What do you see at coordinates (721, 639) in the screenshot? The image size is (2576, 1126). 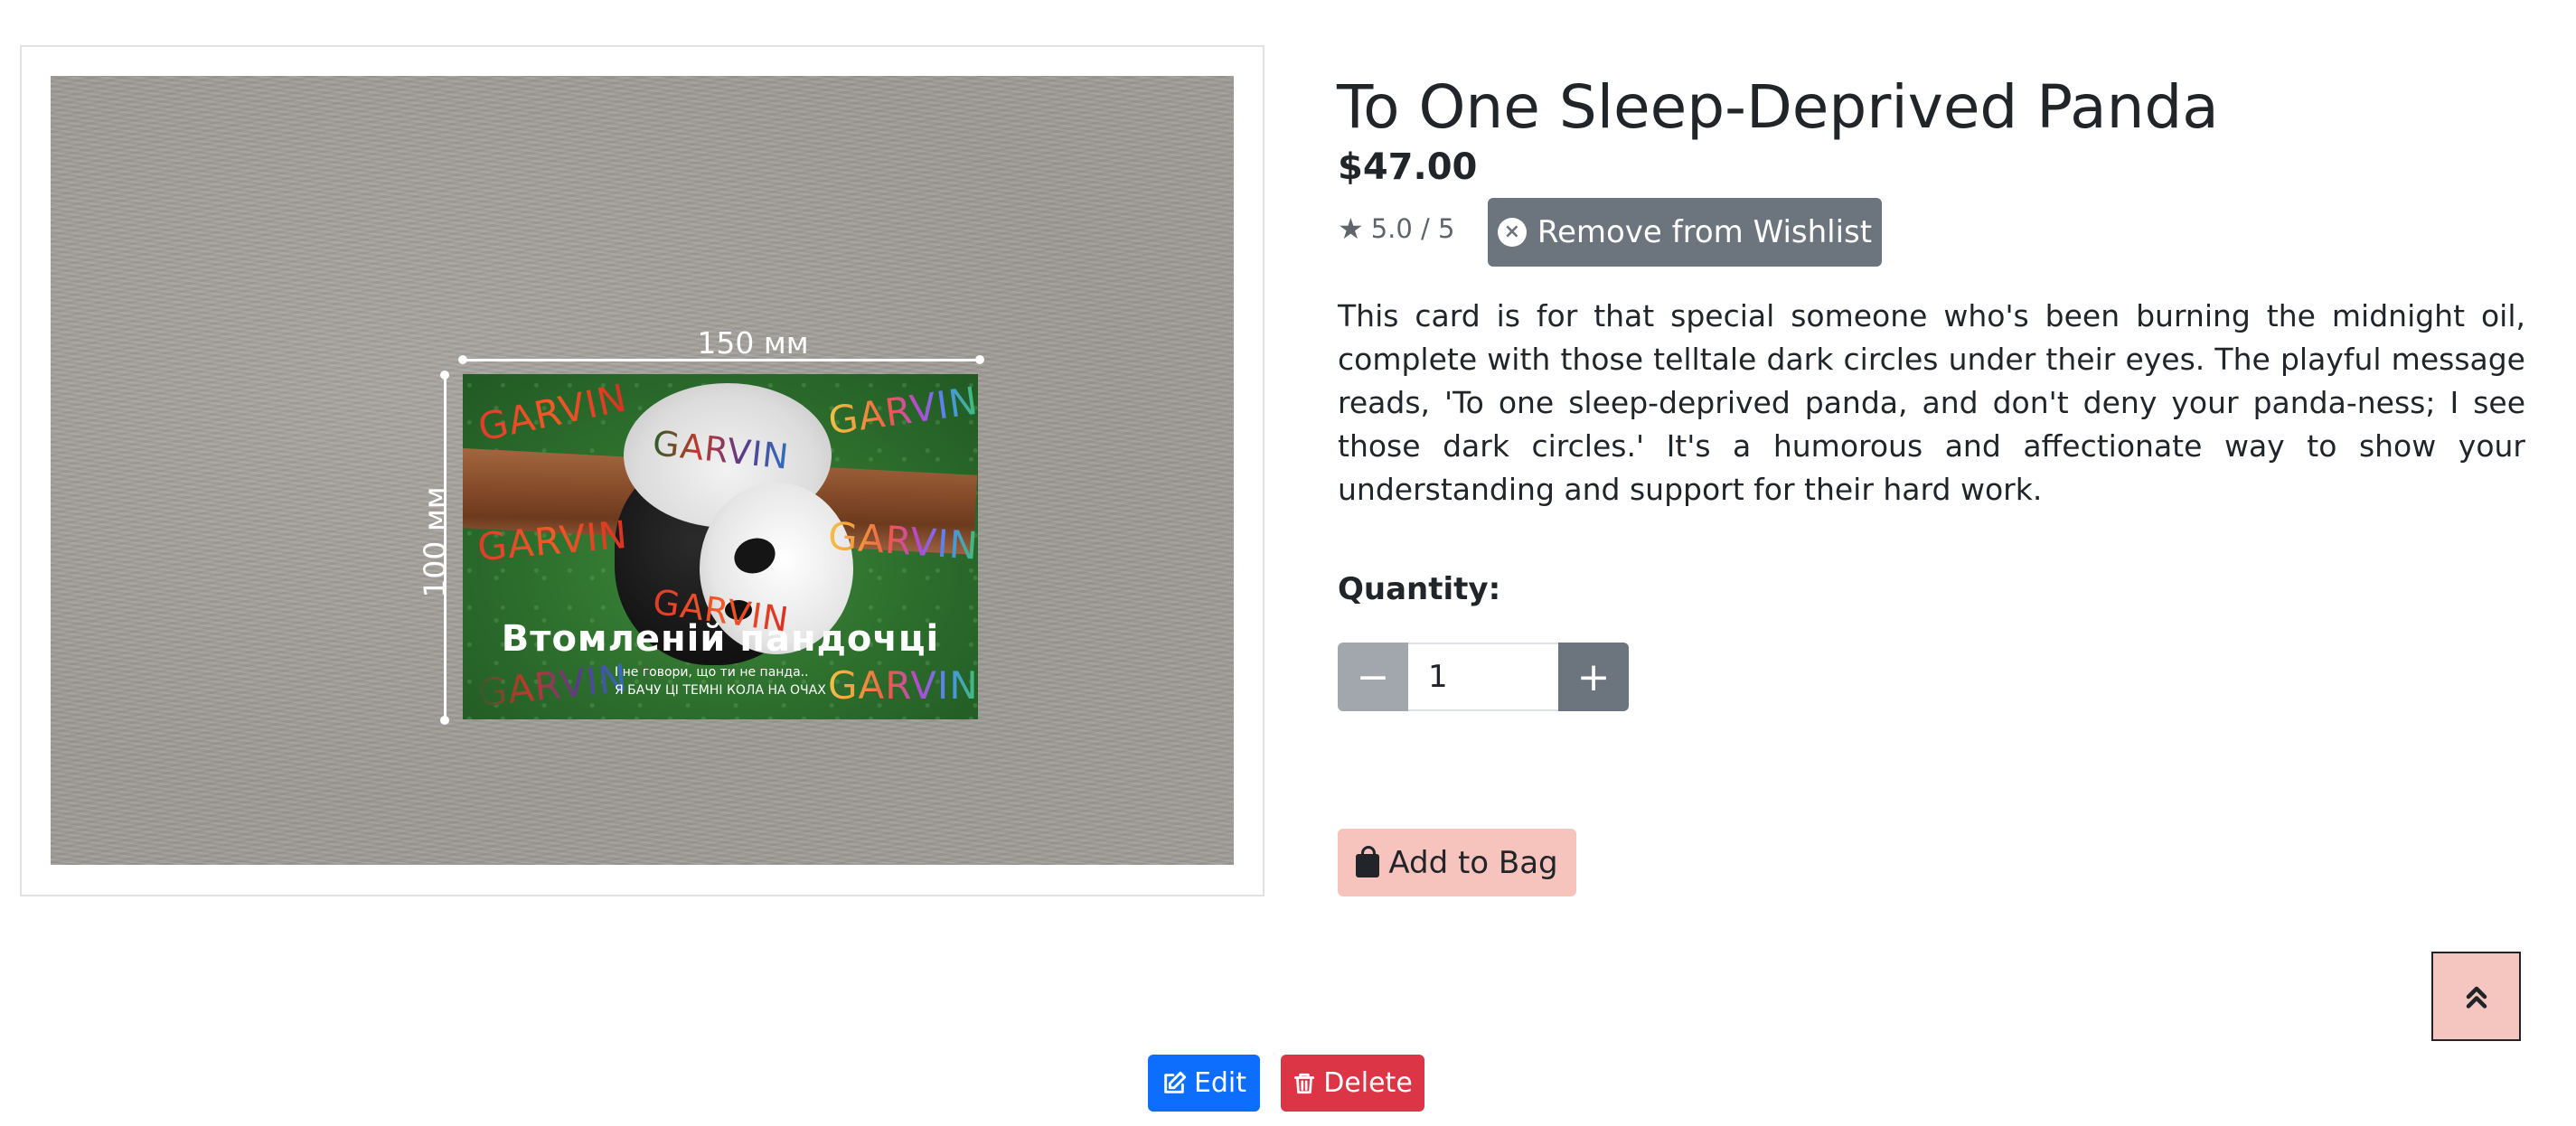 I see `card-title-text: Втомленій пандочці` at bounding box center [721, 639].